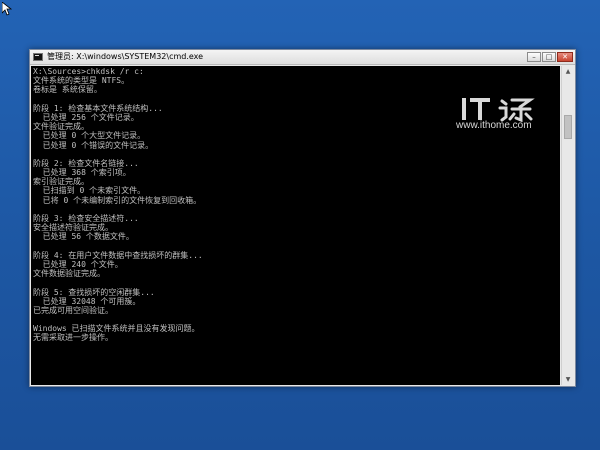 This screenshot has height=450, width=600. What do you see at coordinates (82, 173) in the screenshot?
I see `console-line: 已处理 368 个索引项。` at bounding box center [82, 173].